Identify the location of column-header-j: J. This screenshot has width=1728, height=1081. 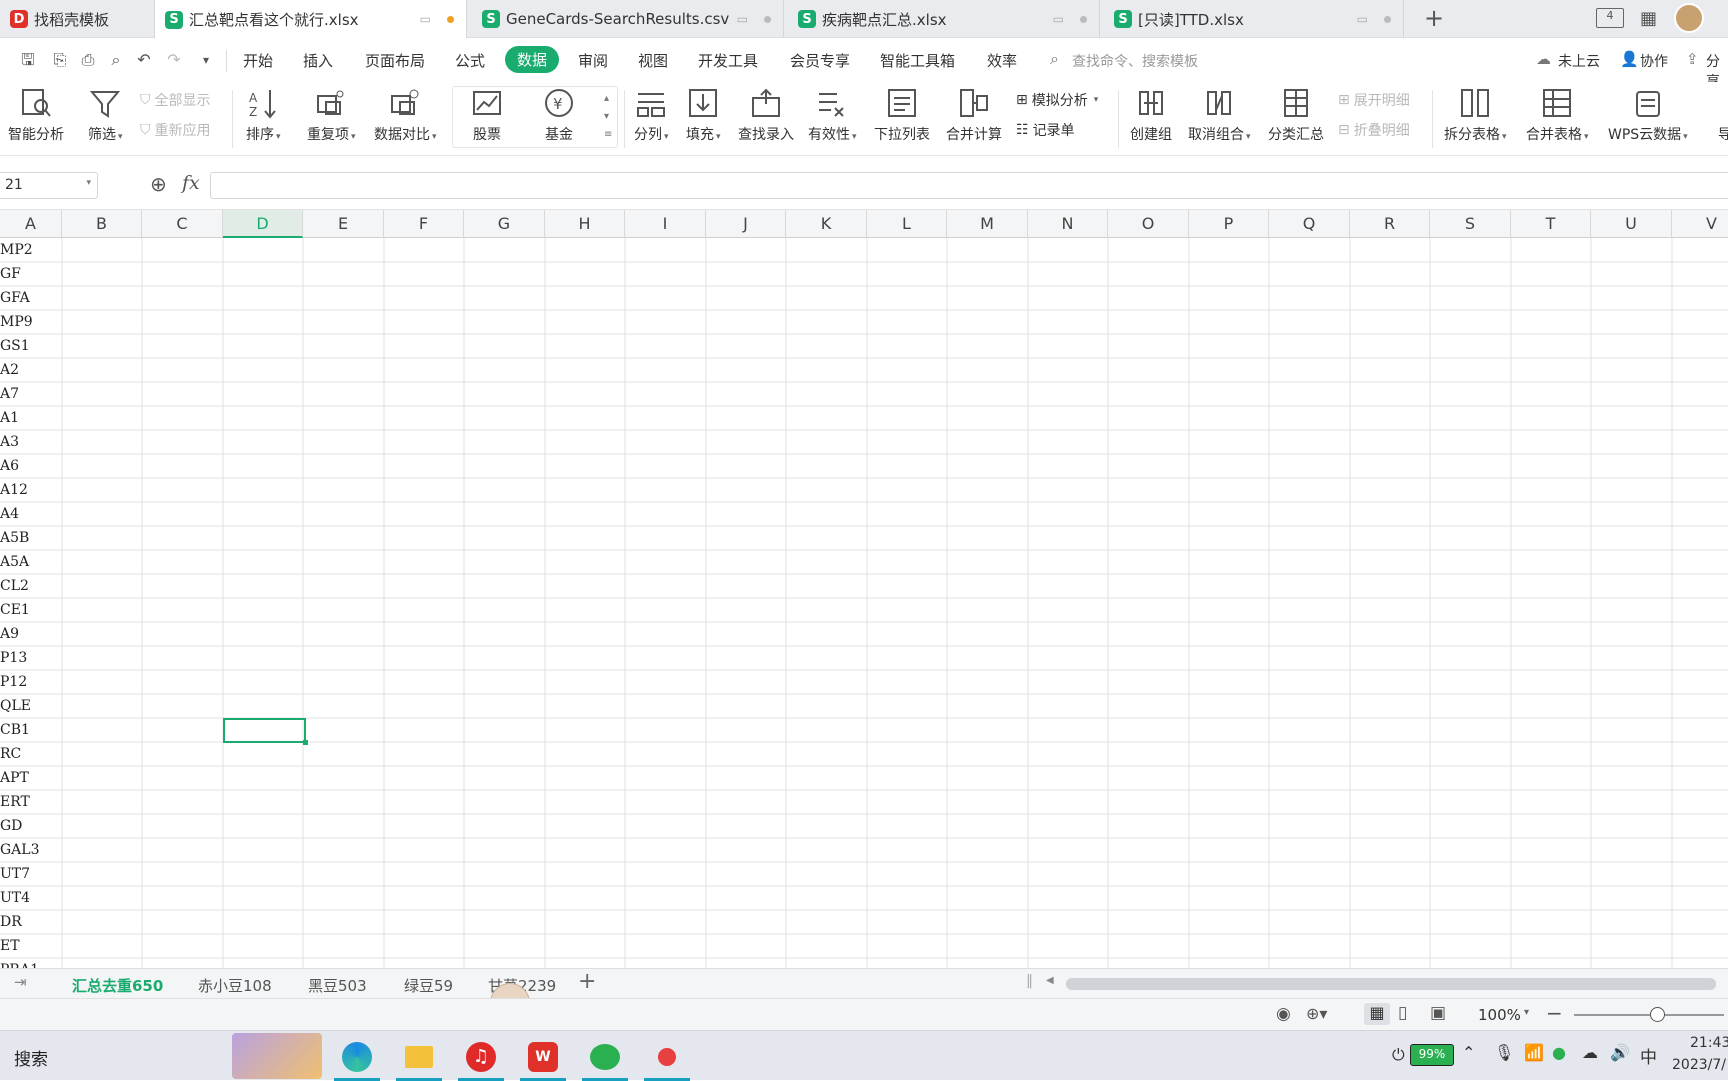
(746, 224).